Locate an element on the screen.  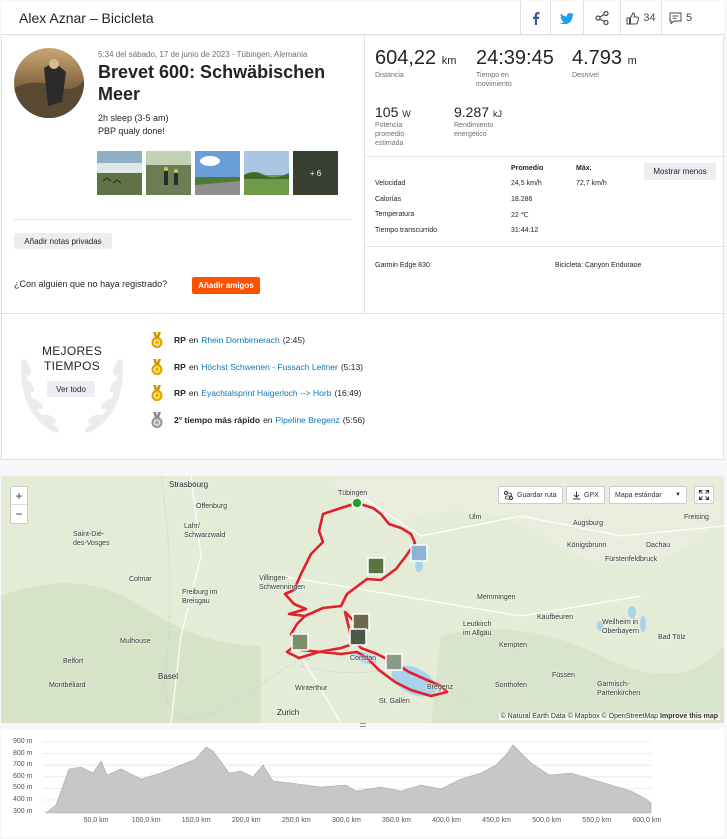
best-efforts-title: MEJORES TIEMPOS is located at coordinates (72, 359).